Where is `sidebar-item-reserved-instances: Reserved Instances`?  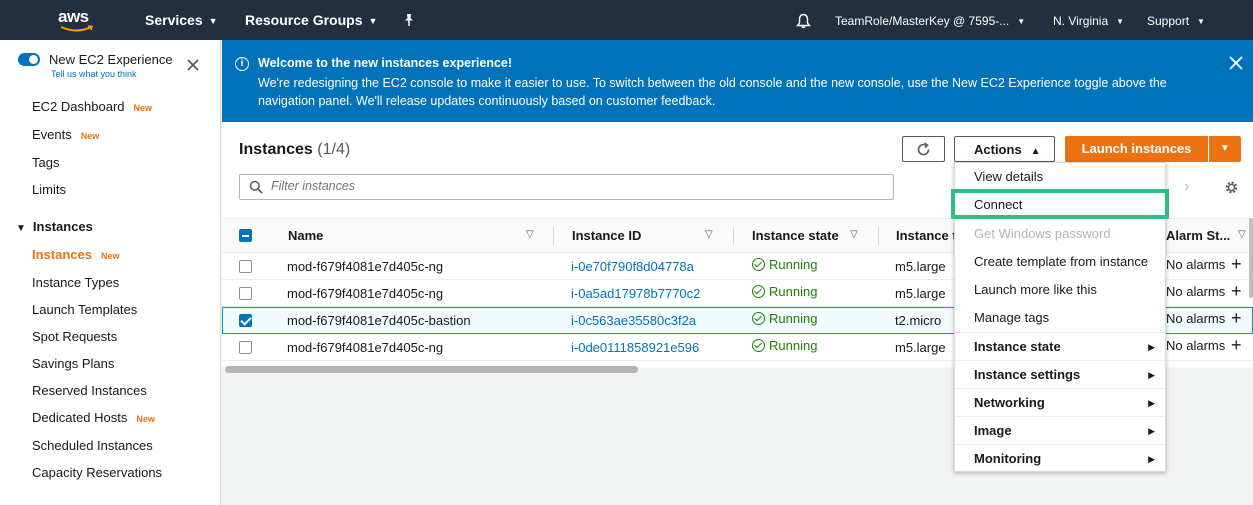 sidebar-item-reserved-instances: Reserved Instances is located at coordinates (89, 390).